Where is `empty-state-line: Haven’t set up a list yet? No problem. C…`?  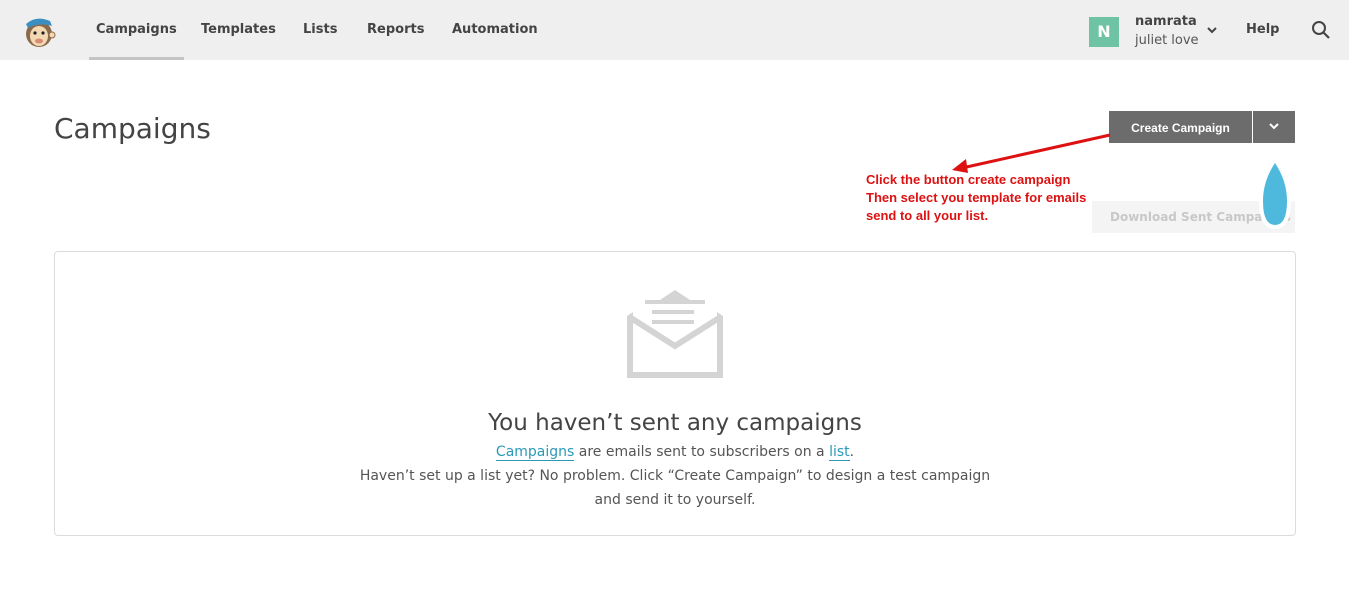
empty-state-line: Haven’t set up a list yet? No problem. C… is located at coordinates (675, 476).